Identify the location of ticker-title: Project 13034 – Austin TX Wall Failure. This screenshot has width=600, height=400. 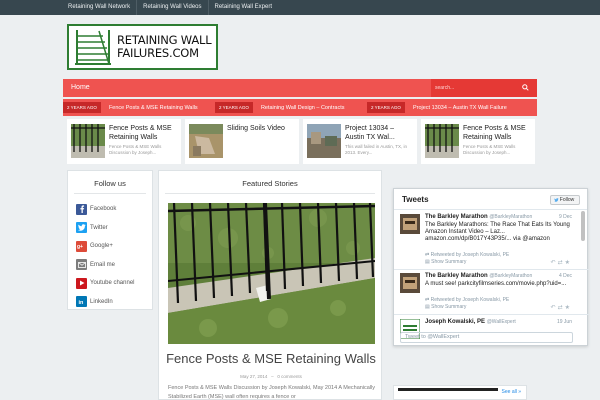
(460, 108).